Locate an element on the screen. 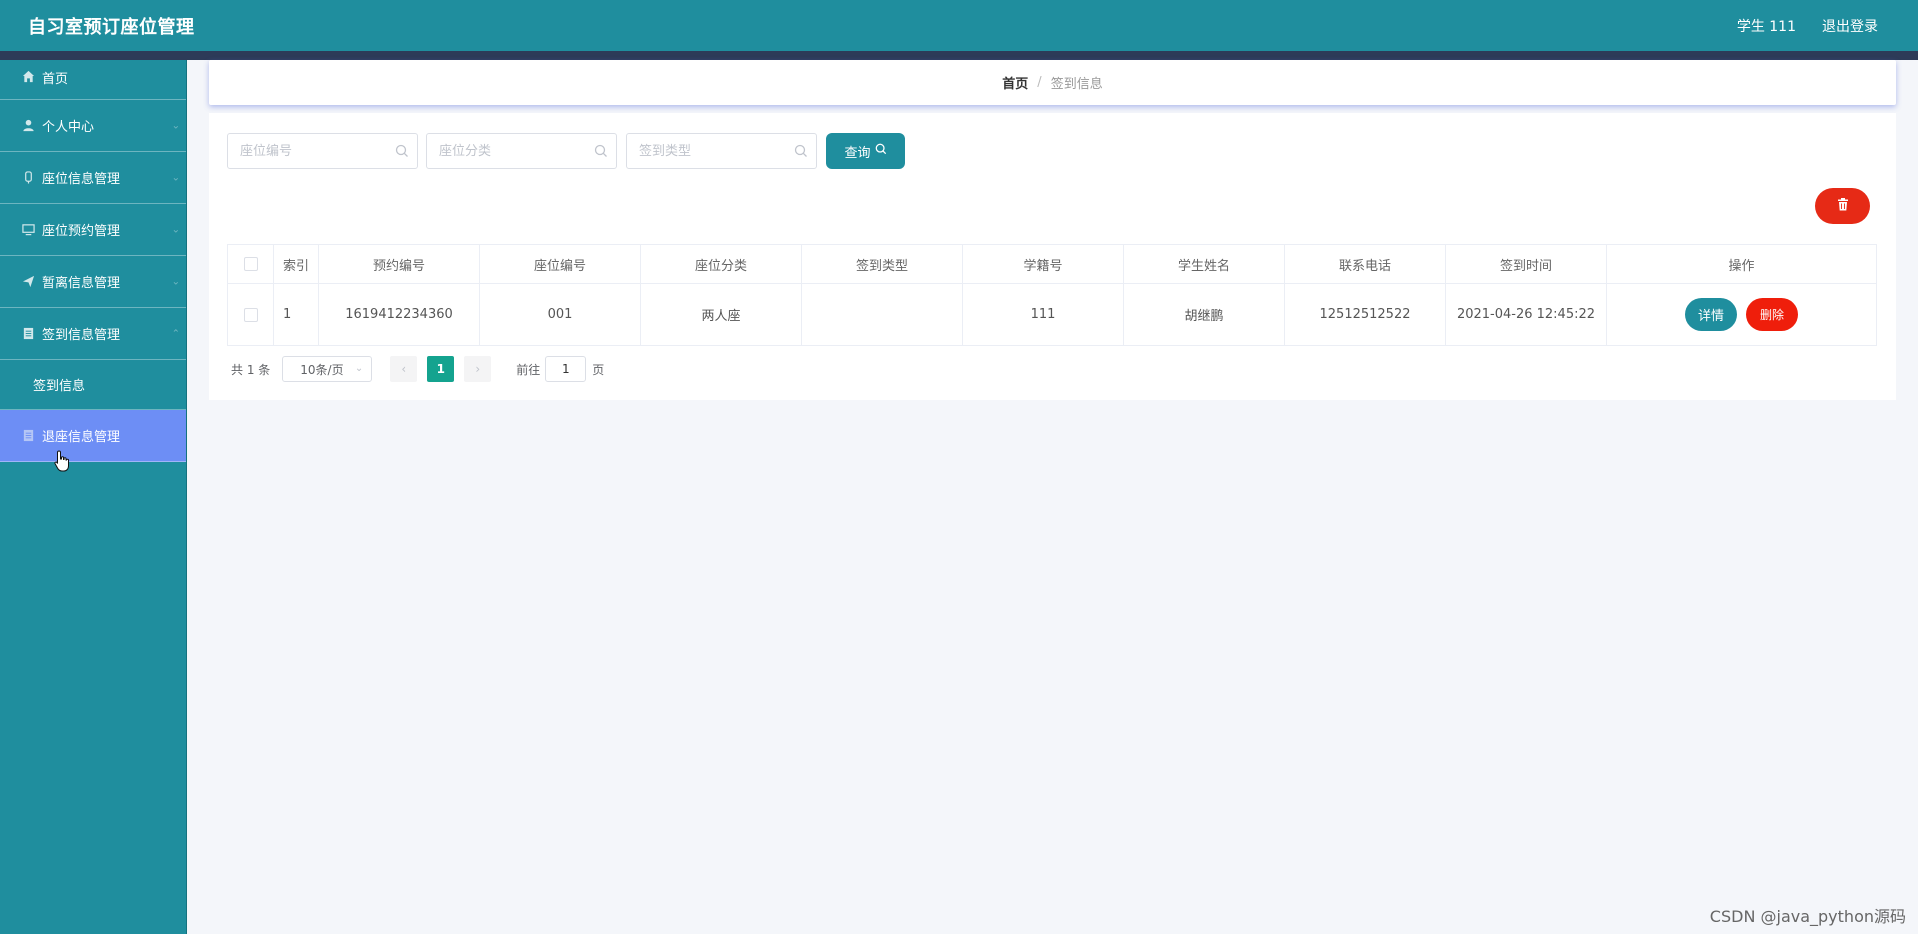  next-page-button: › is located at coordinates (478, 369).